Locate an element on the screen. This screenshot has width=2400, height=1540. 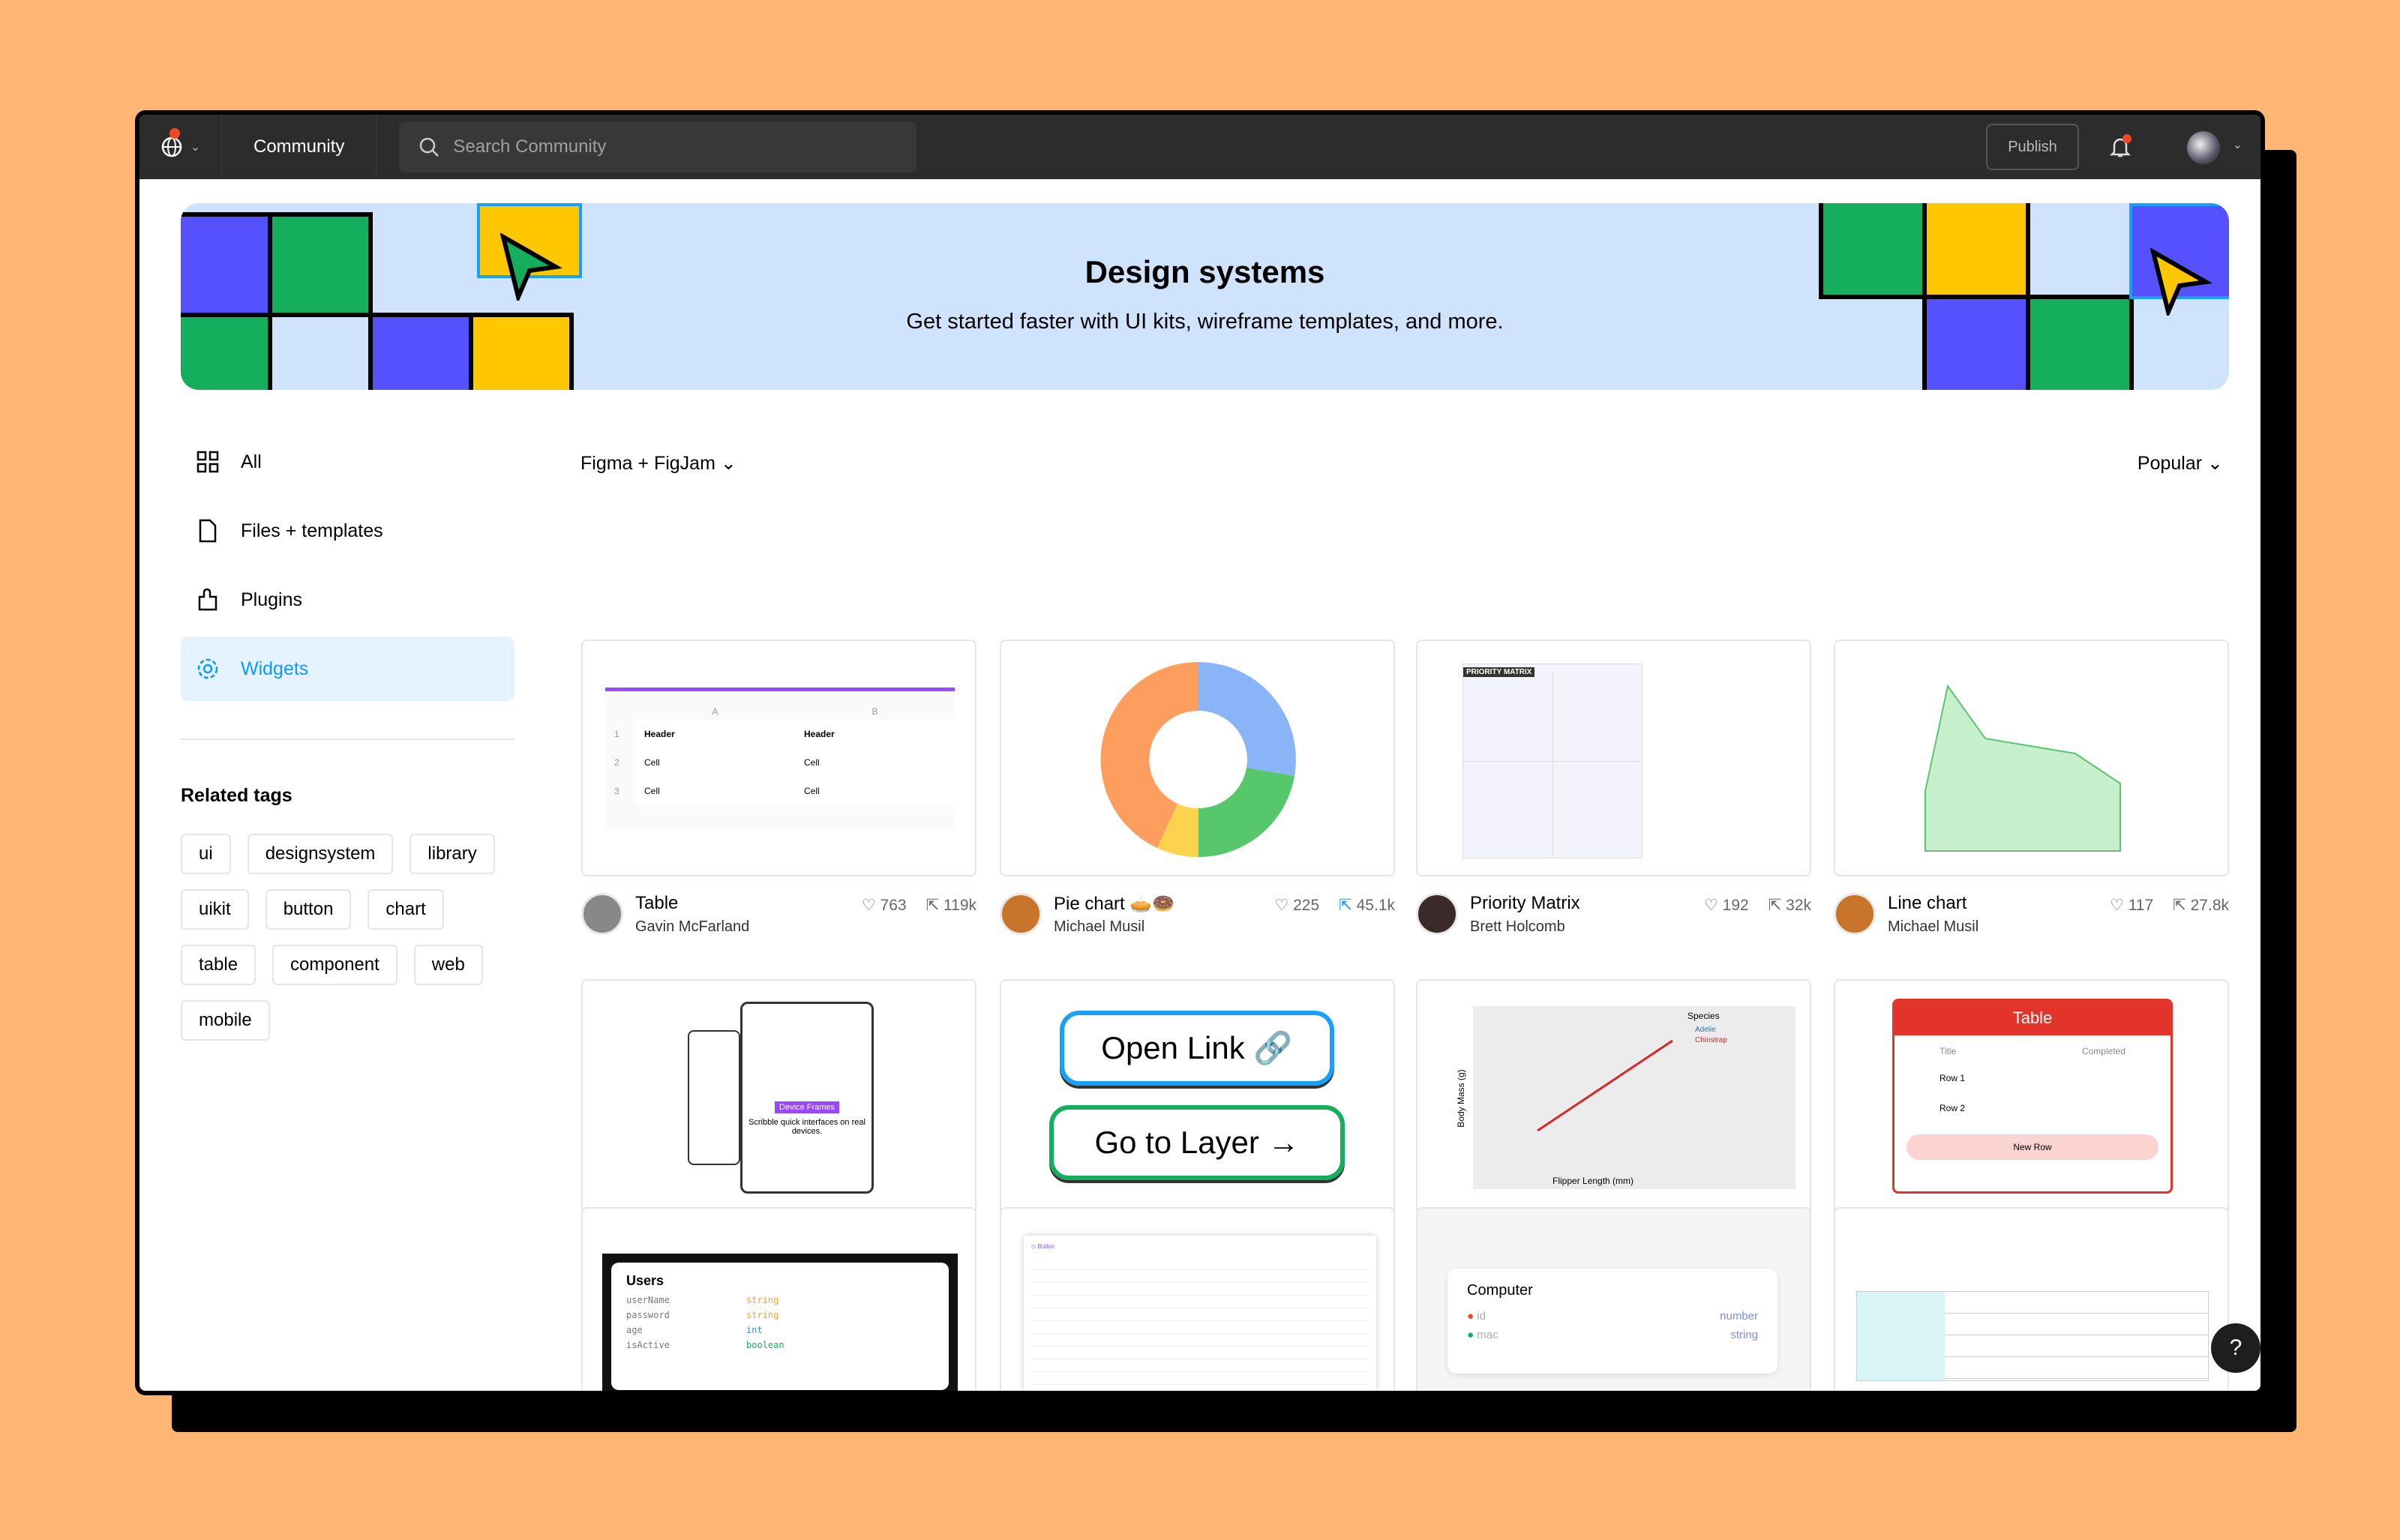
notifications-button is located at coordinates (2120, 148).